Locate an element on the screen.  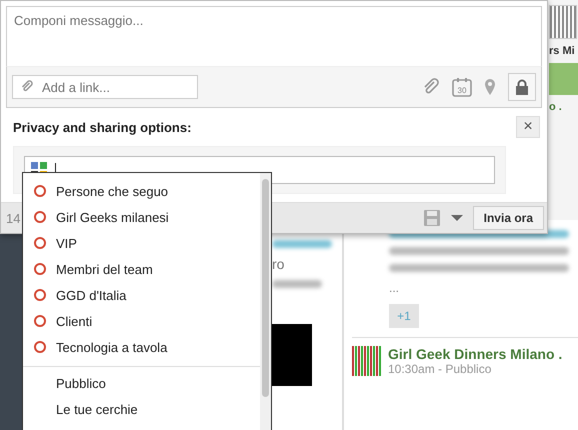
menu-item: Pubblico is located at coordinates (141, 383).